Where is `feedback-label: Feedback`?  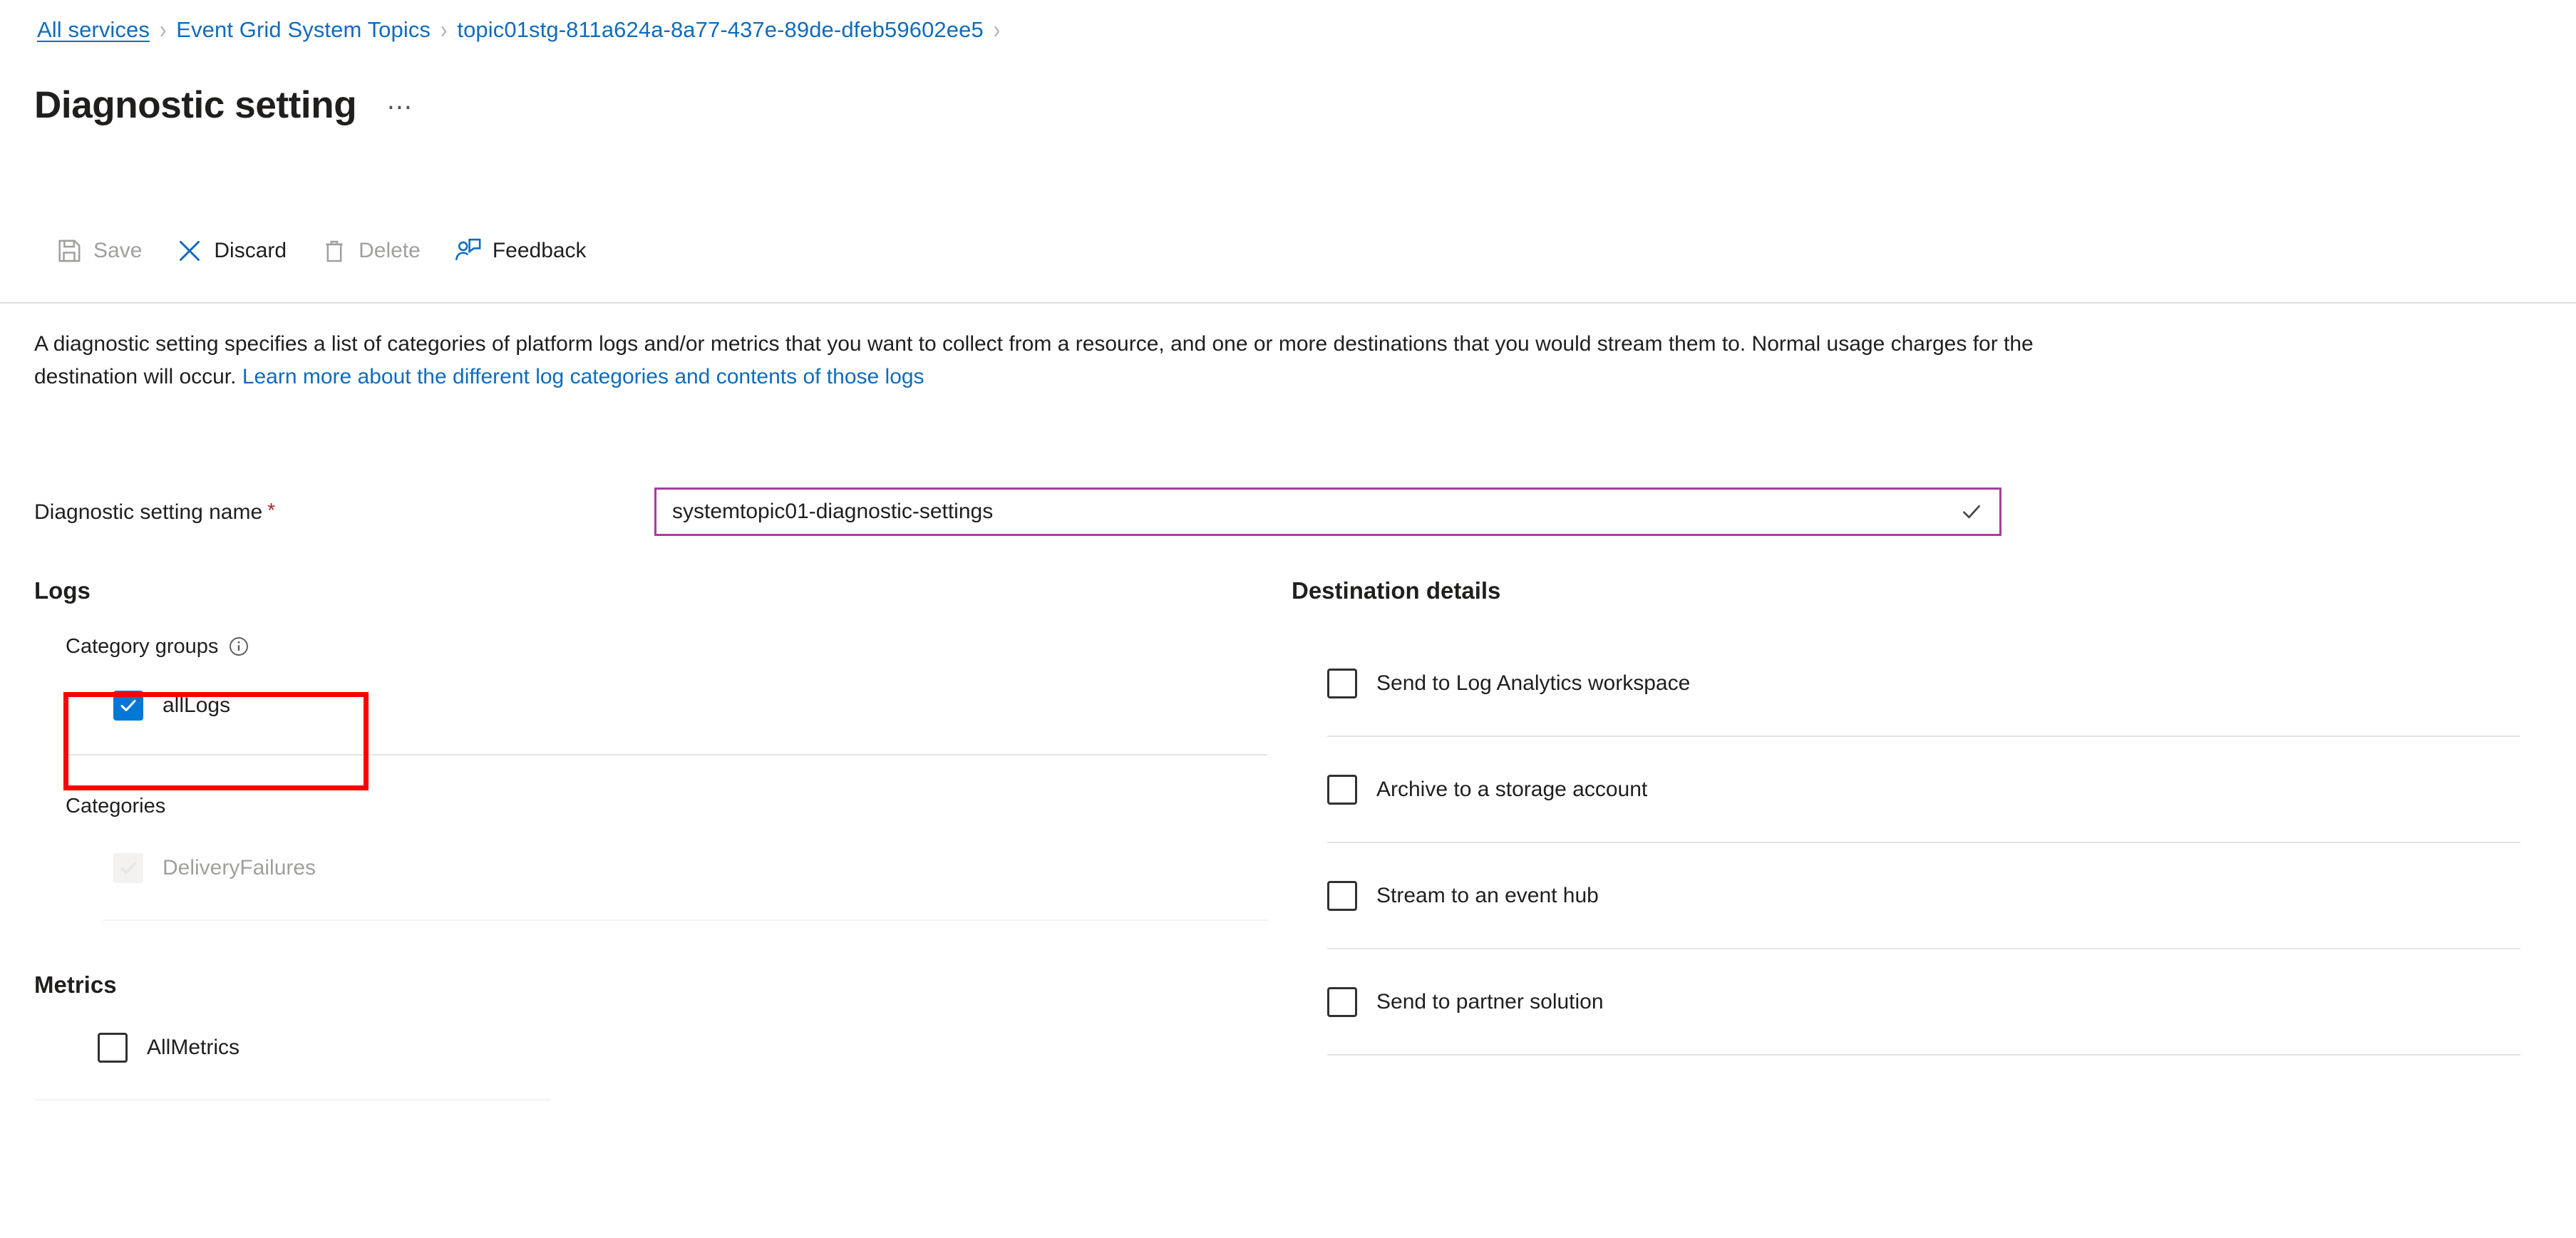
feedback-label: Feedback is located at coordinates (539, 250).